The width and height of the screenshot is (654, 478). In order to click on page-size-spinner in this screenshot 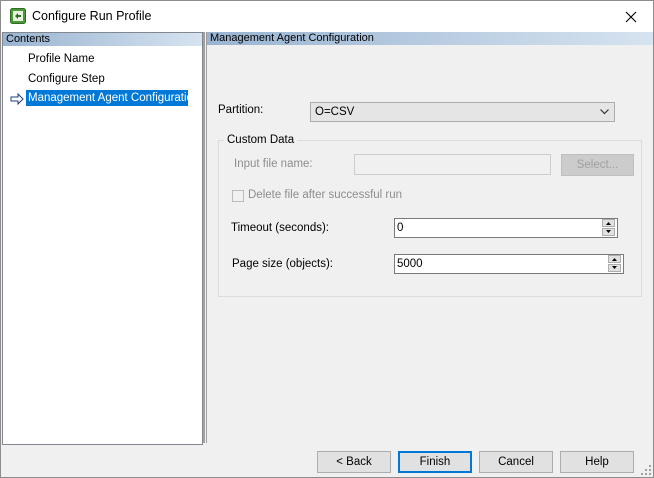, I will do `click(615, 264)`.